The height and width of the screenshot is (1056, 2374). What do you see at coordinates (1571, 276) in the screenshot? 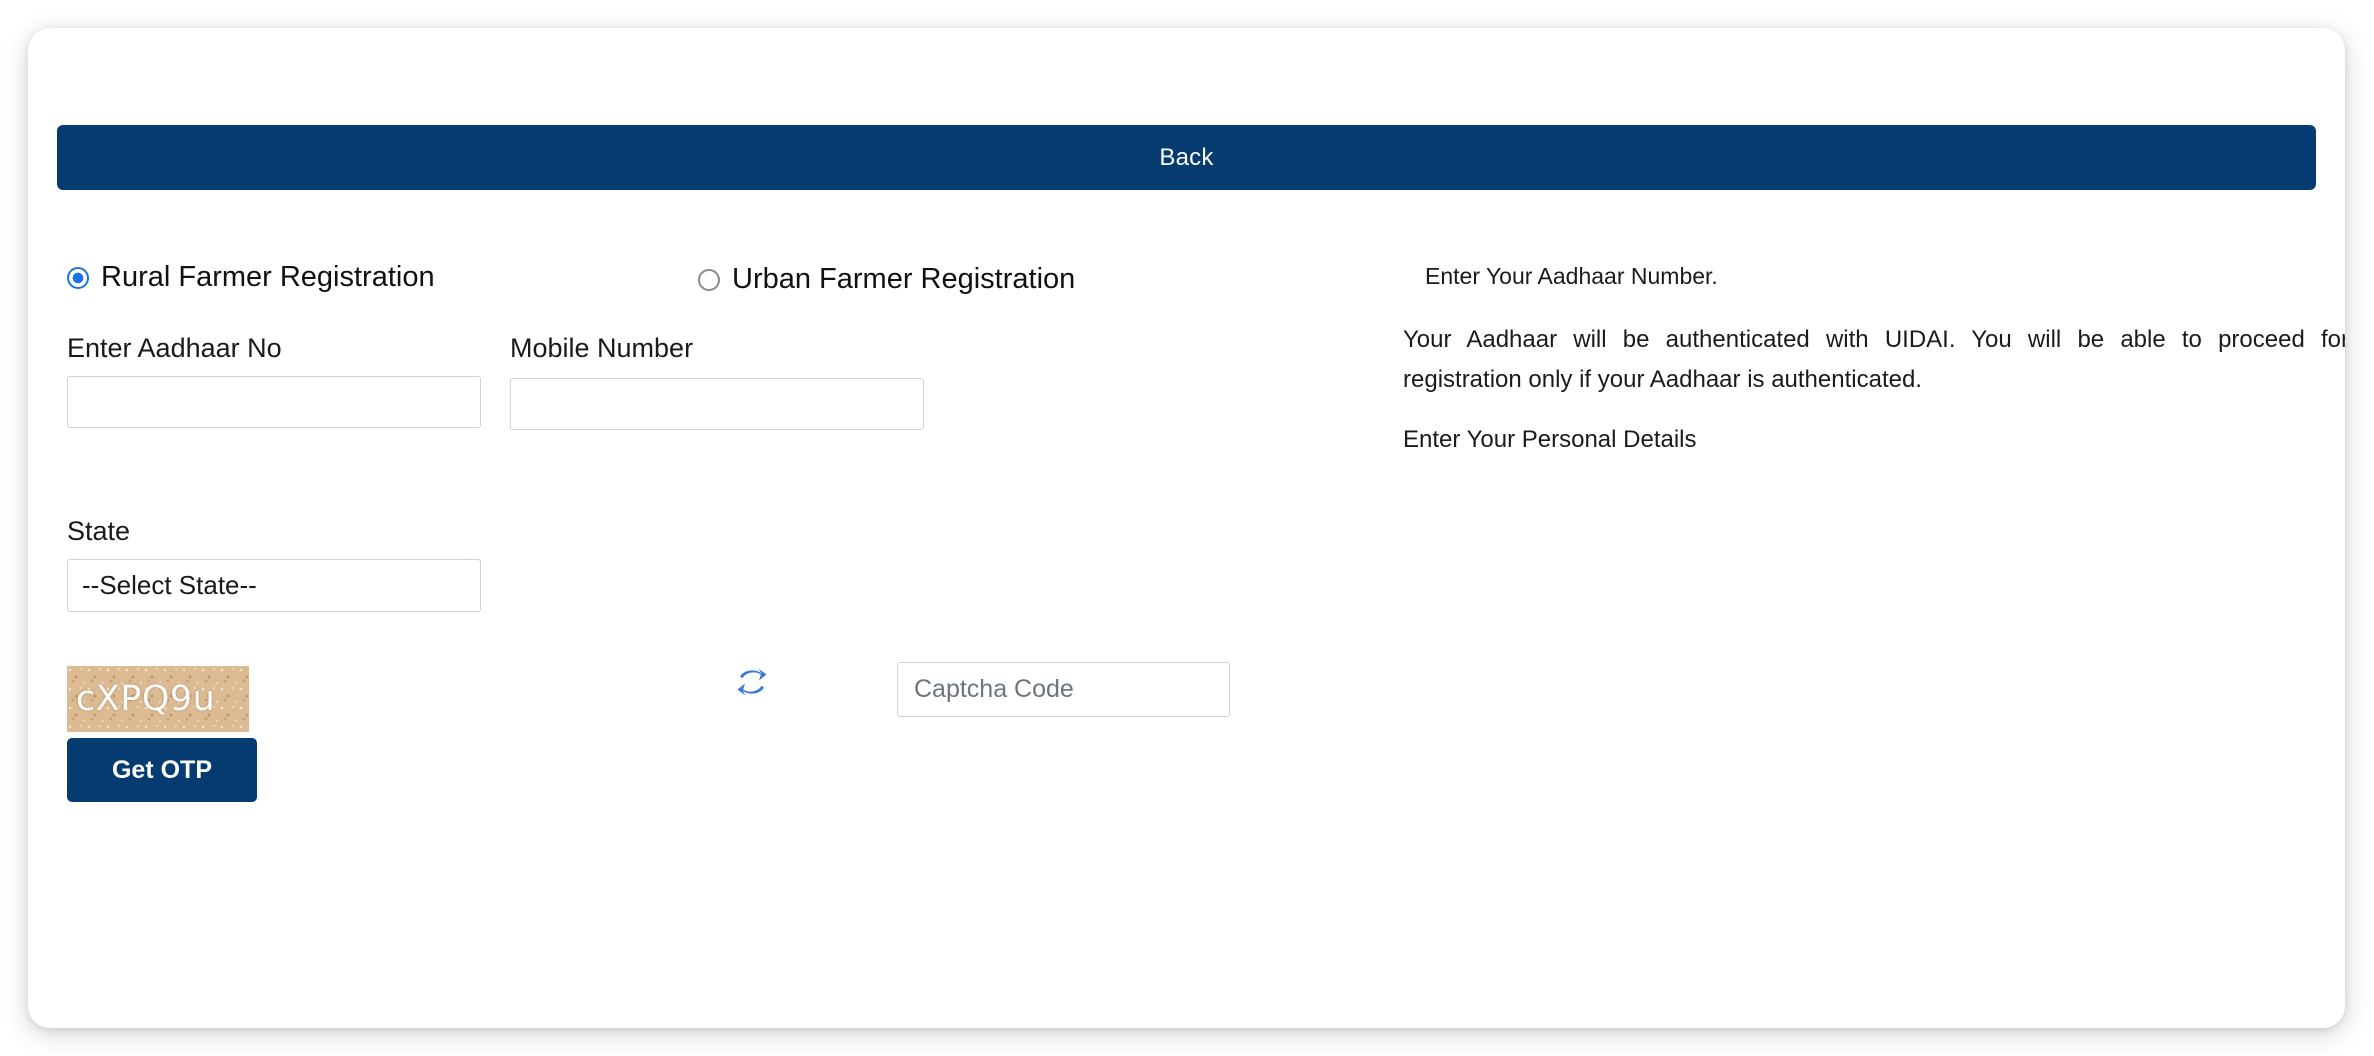
I see `info-lead-text: Enter Your Aadhaar Number.` at bounding box center [1571, 276].